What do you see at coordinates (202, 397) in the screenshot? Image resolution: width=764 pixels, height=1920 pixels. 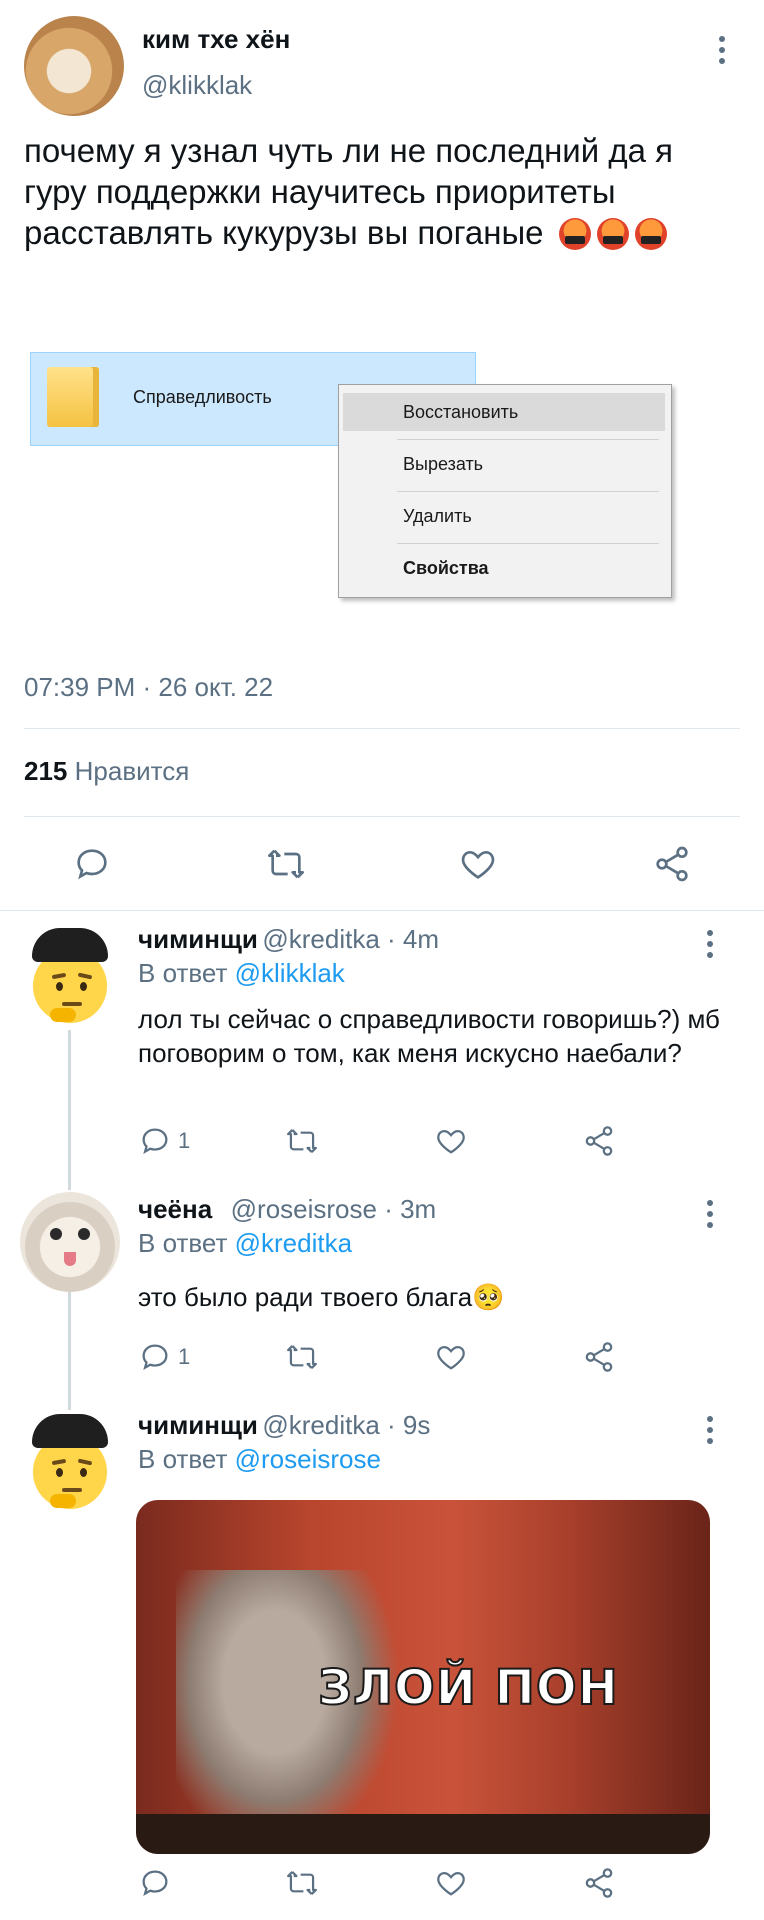 I see `folder-label: Справедливость` at bounding box center [202, 397].